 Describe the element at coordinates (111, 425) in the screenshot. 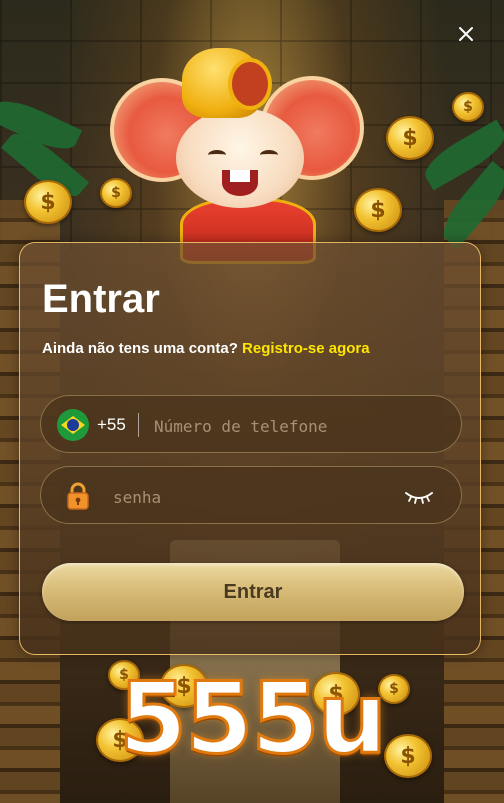

I see `country-code: +55` at that location.